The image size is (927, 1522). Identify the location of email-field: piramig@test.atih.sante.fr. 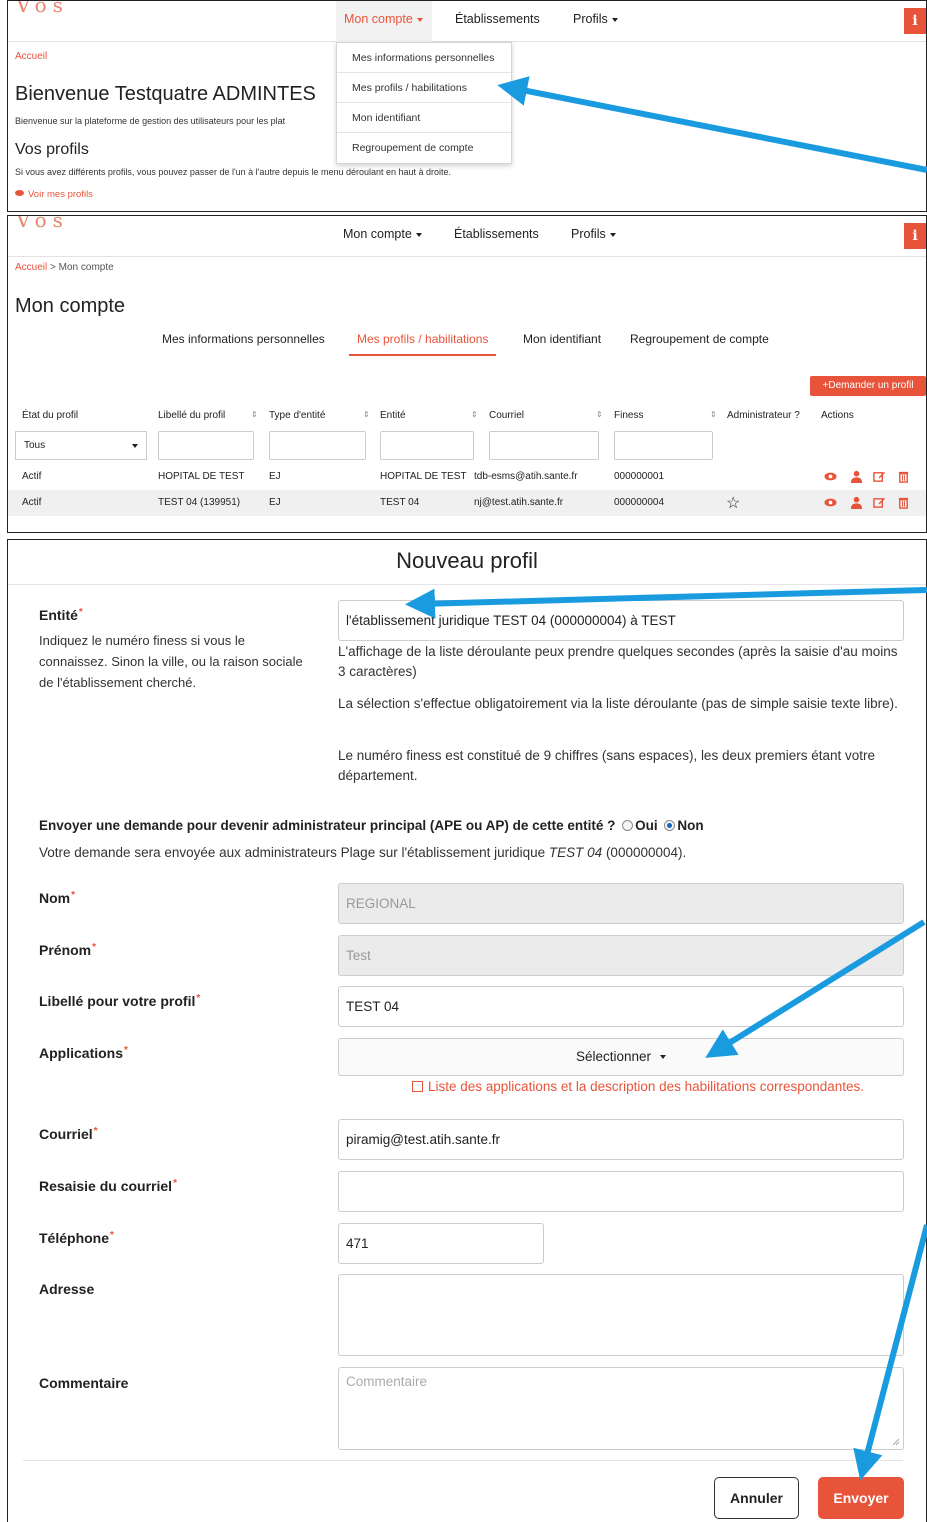
(621, 1139).